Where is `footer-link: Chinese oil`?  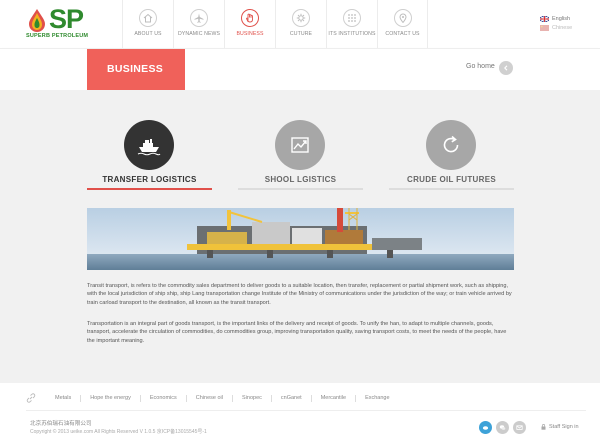
footer-link: Chinese oil is located at coordinates (210, 398).